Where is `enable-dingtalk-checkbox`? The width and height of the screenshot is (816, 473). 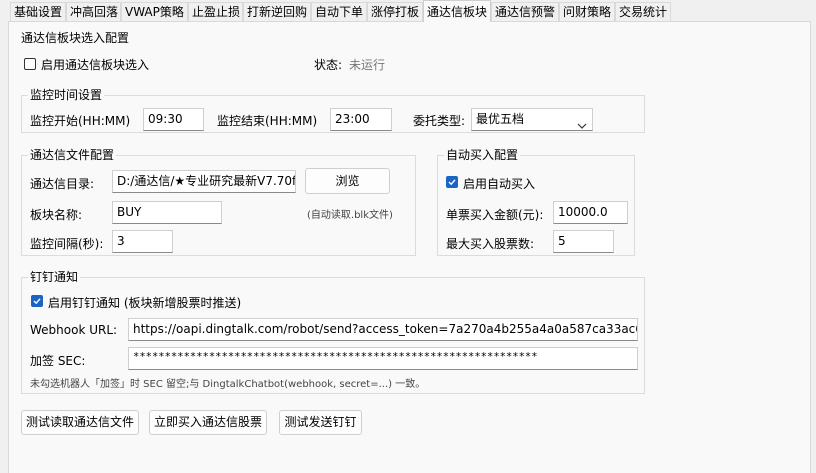
enable-dingtalk-checkbox is located at coordinates (37, 301).